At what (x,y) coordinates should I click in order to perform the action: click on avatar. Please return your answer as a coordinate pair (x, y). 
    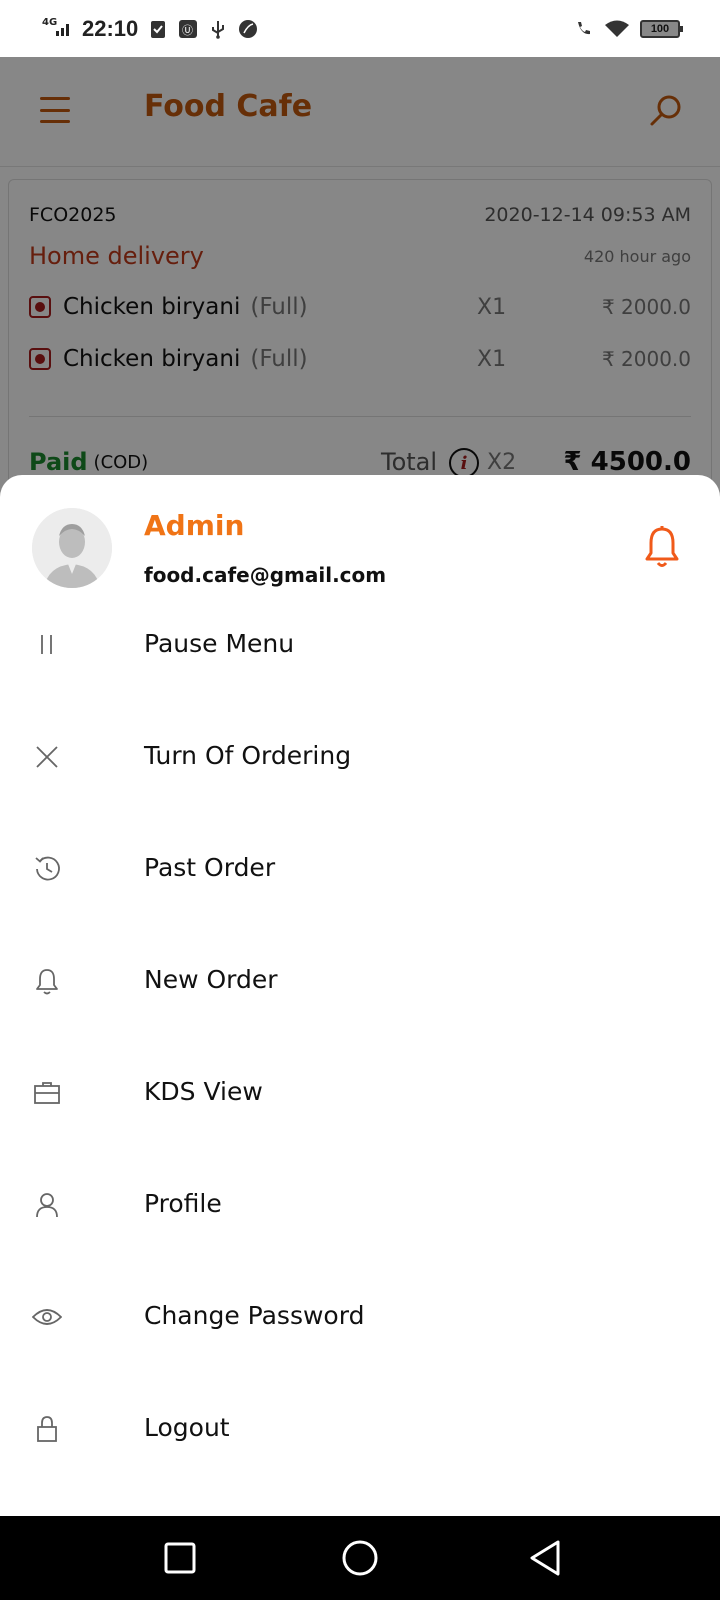
    Looking at the image, I should click on (72, 548).